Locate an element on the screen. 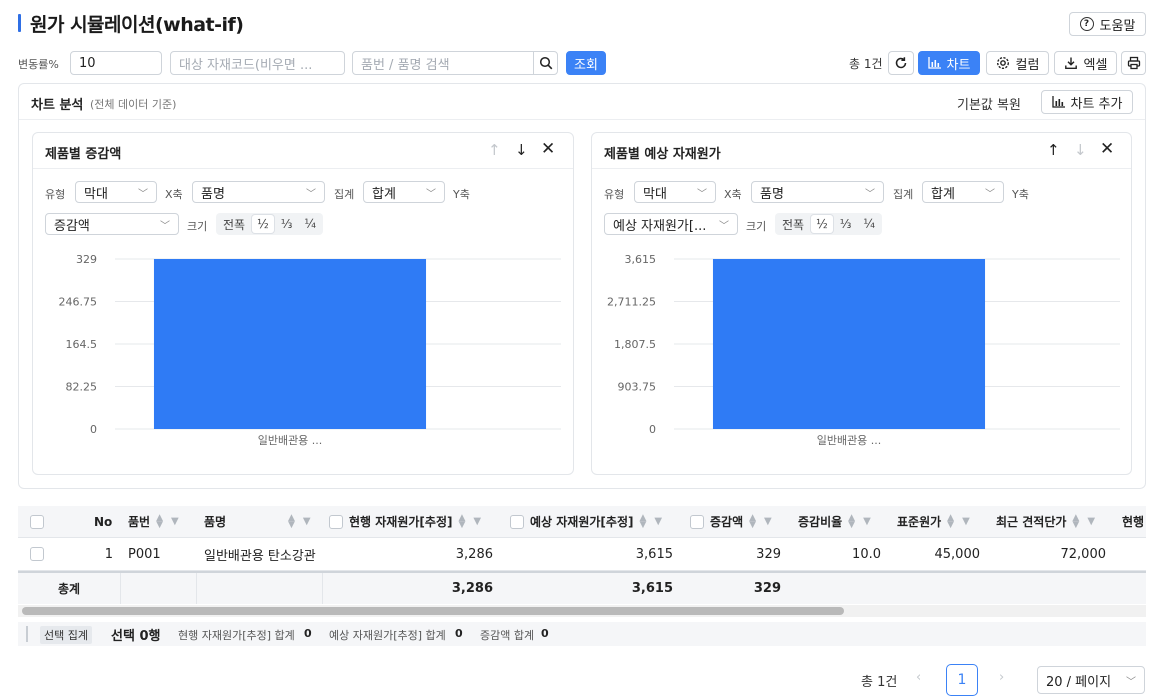  page-size-select: 20 / 페이지 ﹀ is located at coordinates (1091, 680).